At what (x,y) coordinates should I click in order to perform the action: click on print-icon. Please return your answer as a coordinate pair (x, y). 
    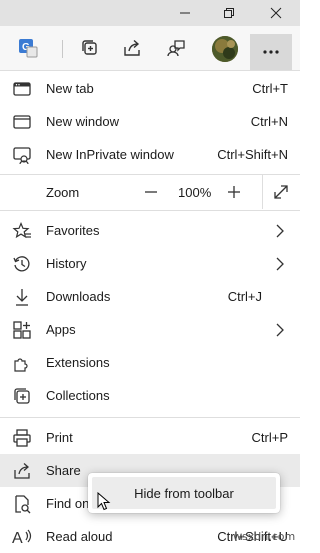
    Looking at the image, I should click on (22, 438).